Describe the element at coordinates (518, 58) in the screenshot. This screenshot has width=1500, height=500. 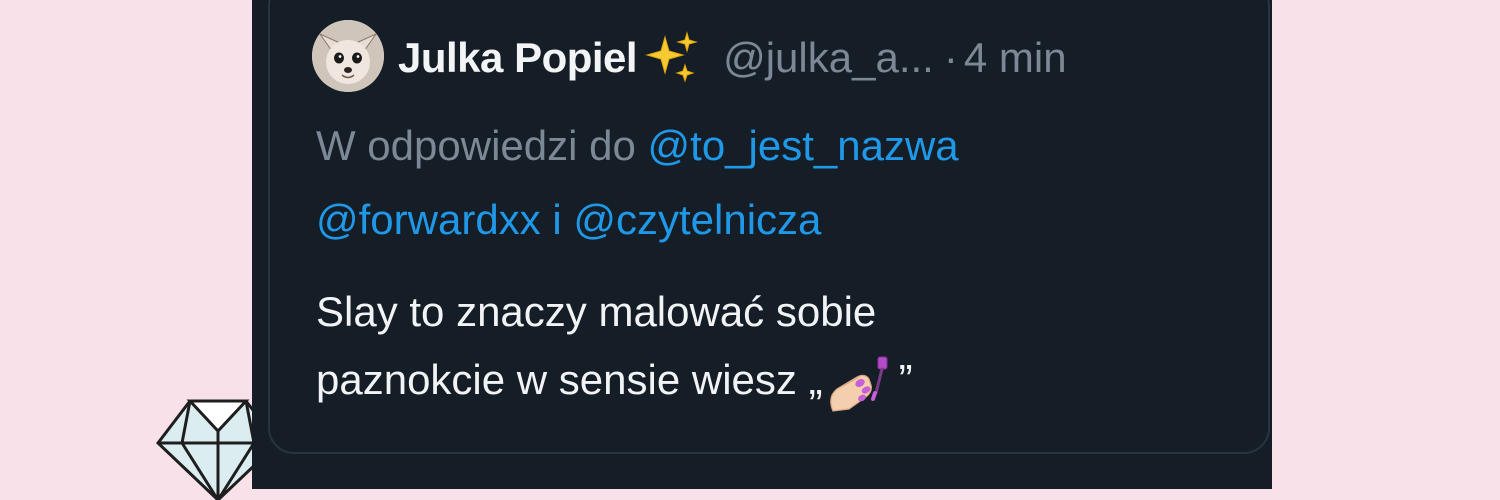
I see `display-name: Julka Popiel` at that location.